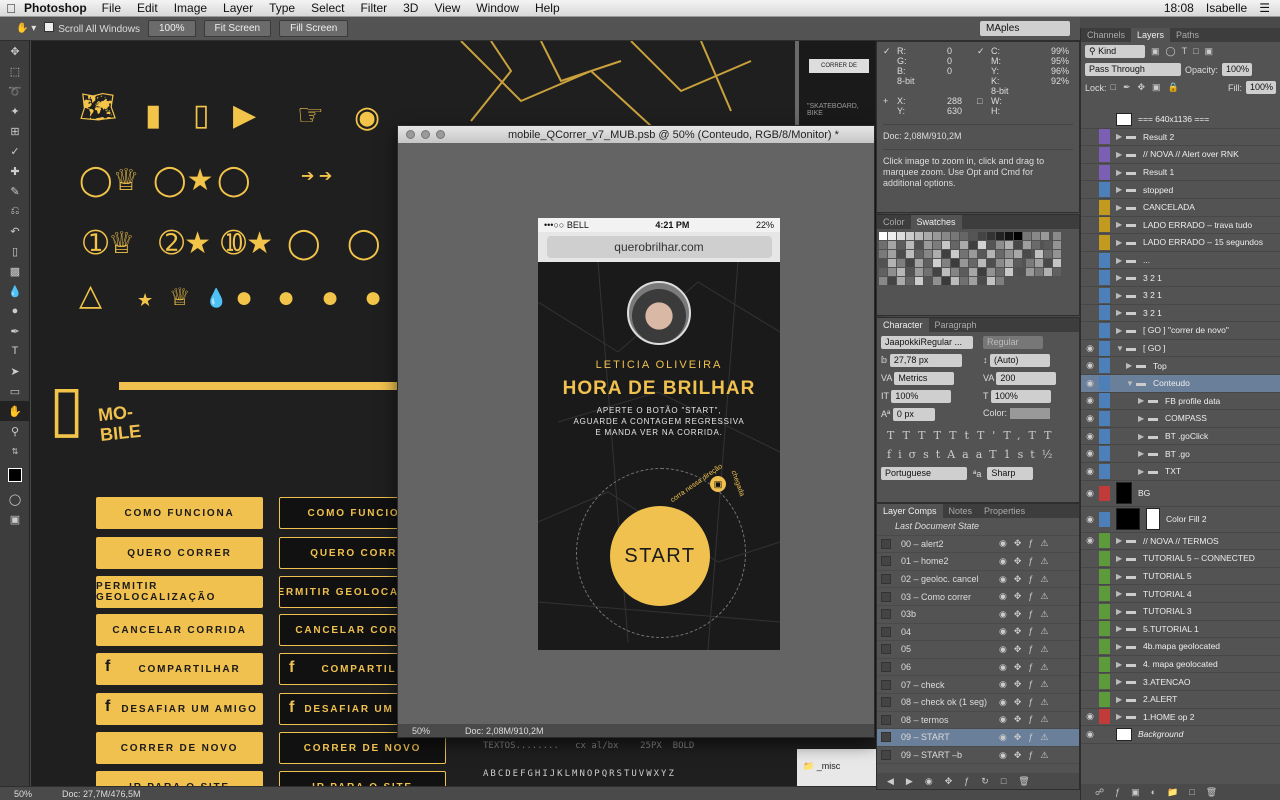  Describe the element at coordinates (1197, 792) in the screenshot. I see `new-layer-icon: □` at that location.